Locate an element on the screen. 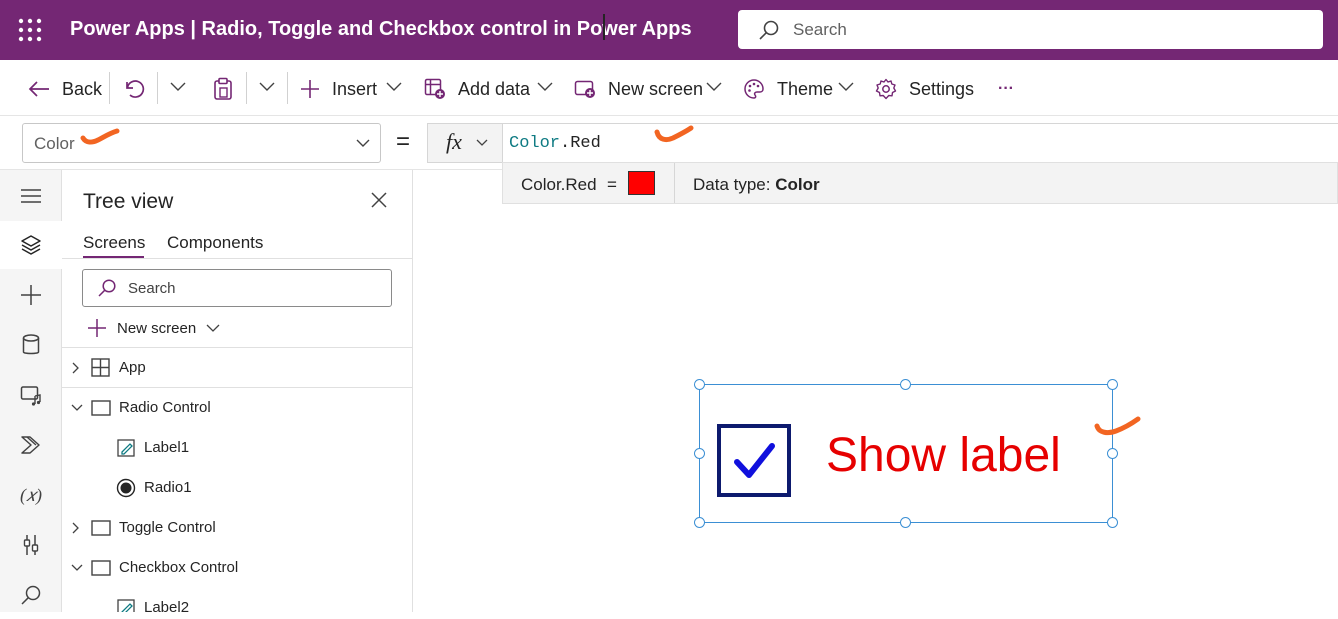 The height and width of the screenshot is (619, 1338). paste-button is located at coordinates (229, 89).